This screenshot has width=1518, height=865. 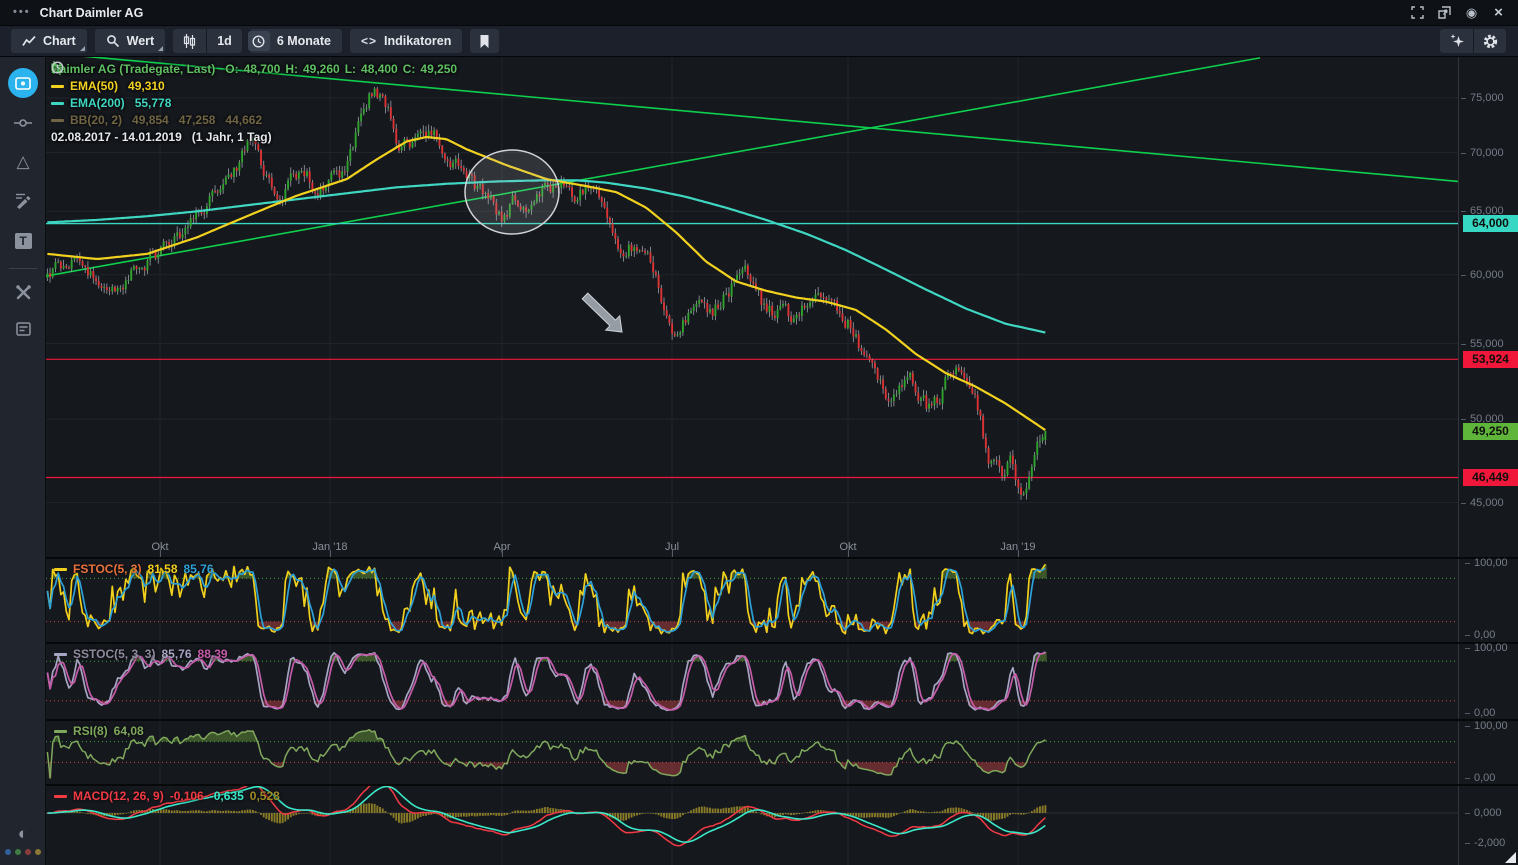 What do you see at coordinates (1417, 12) in the screenshot?
I see `fullscreen-icon` at bounding box center [1417, 12].